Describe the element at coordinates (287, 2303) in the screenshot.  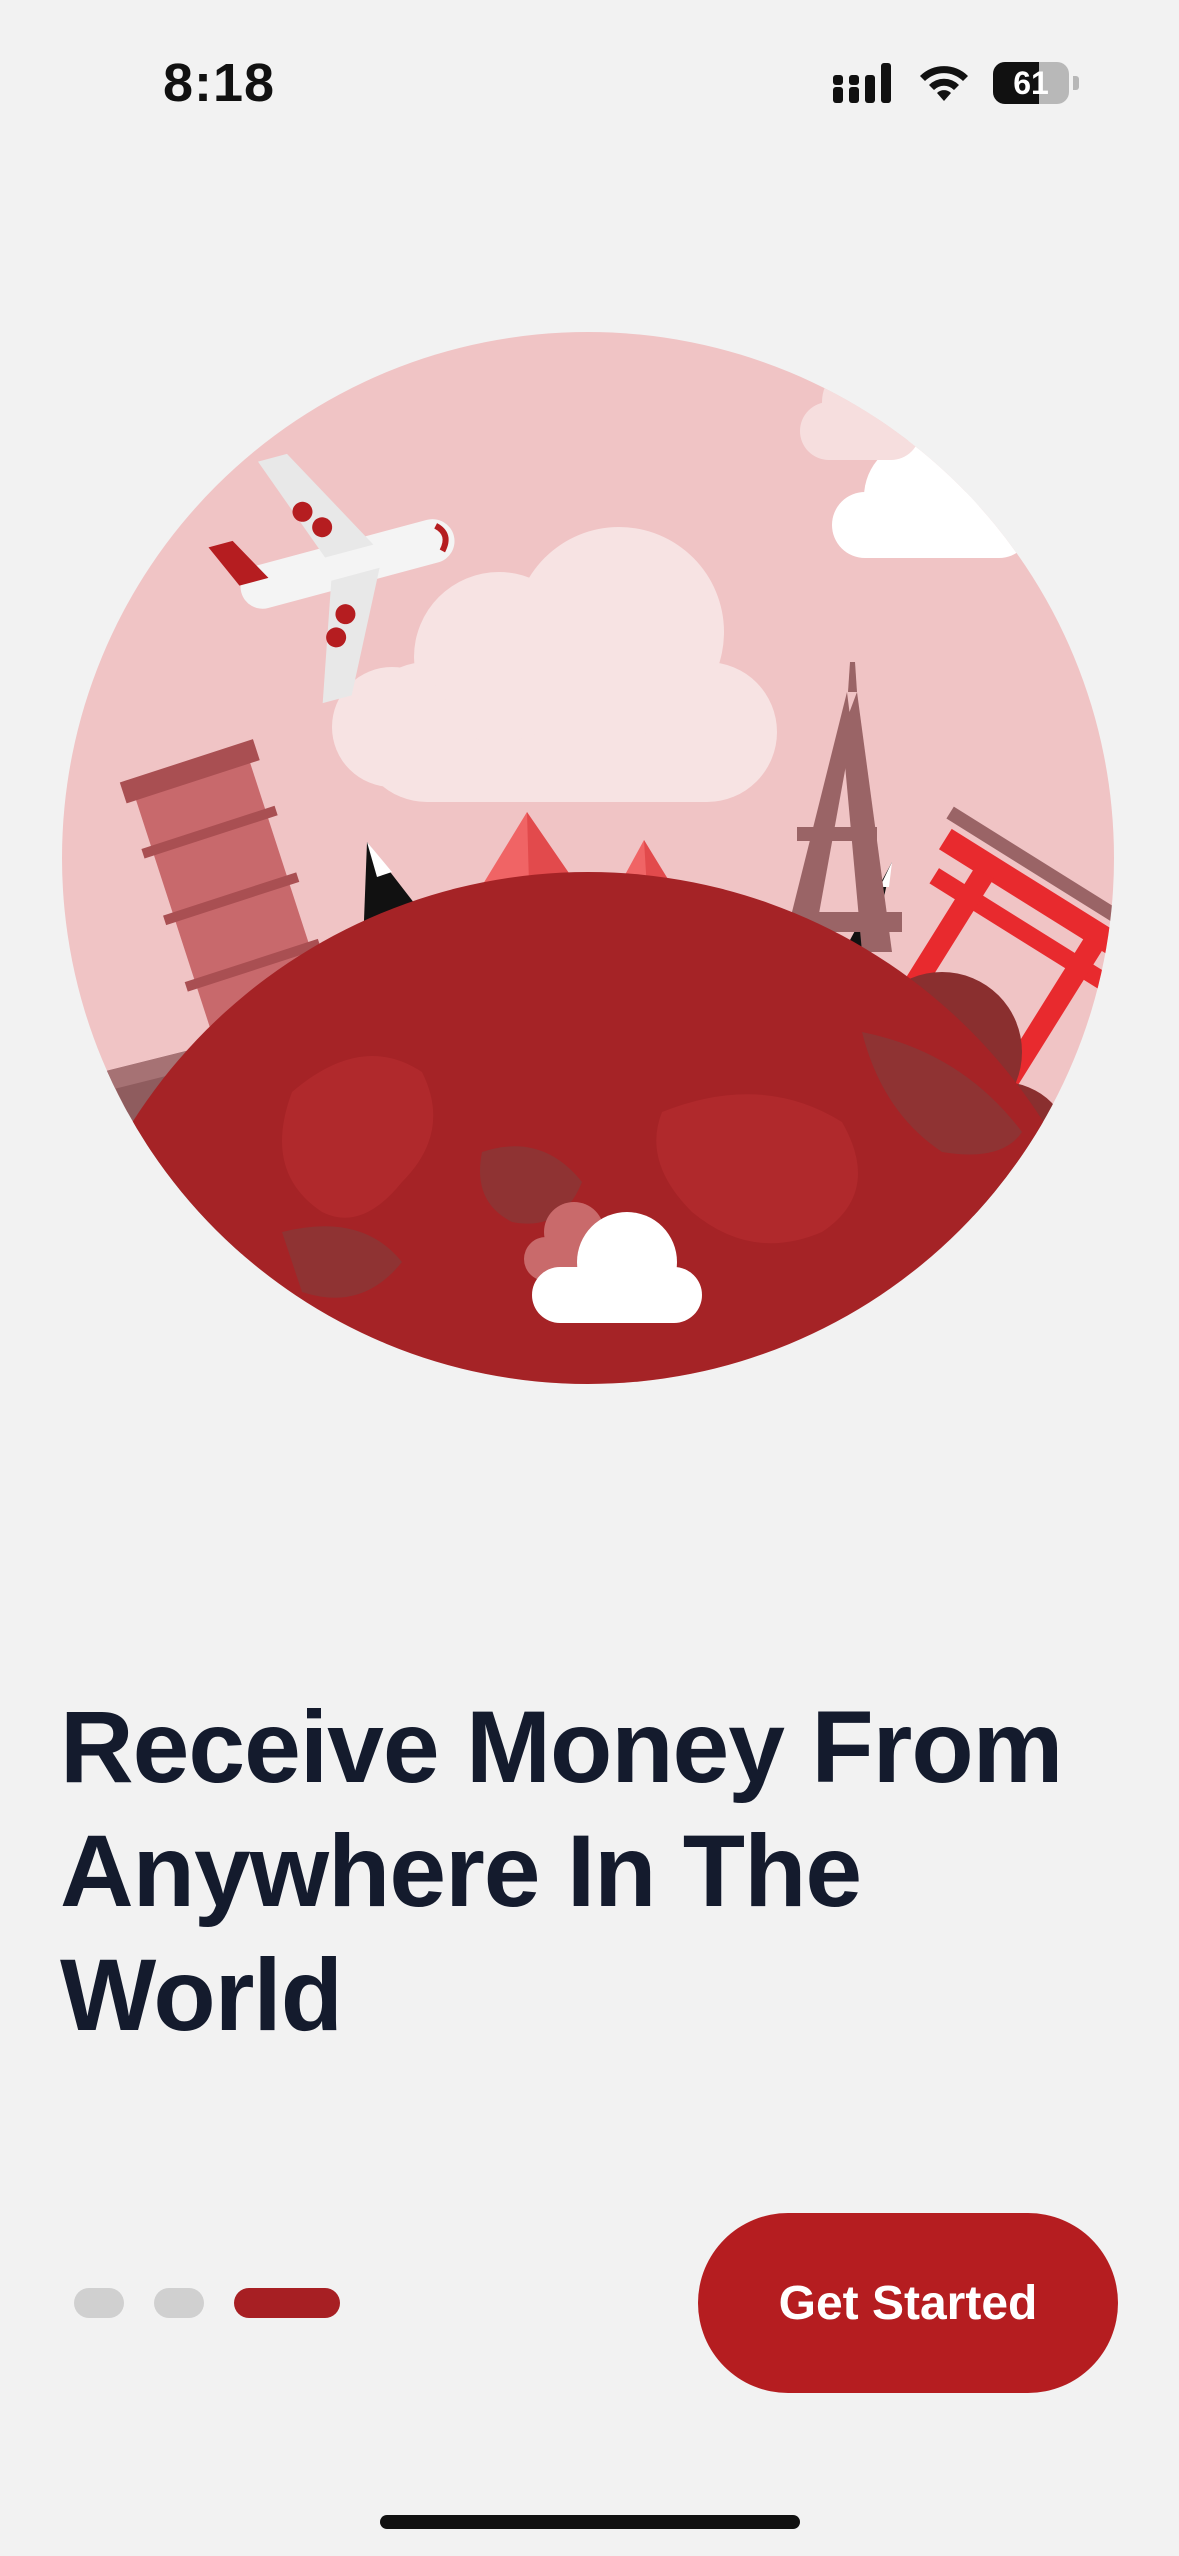
I see `page-dot-active` at that location.